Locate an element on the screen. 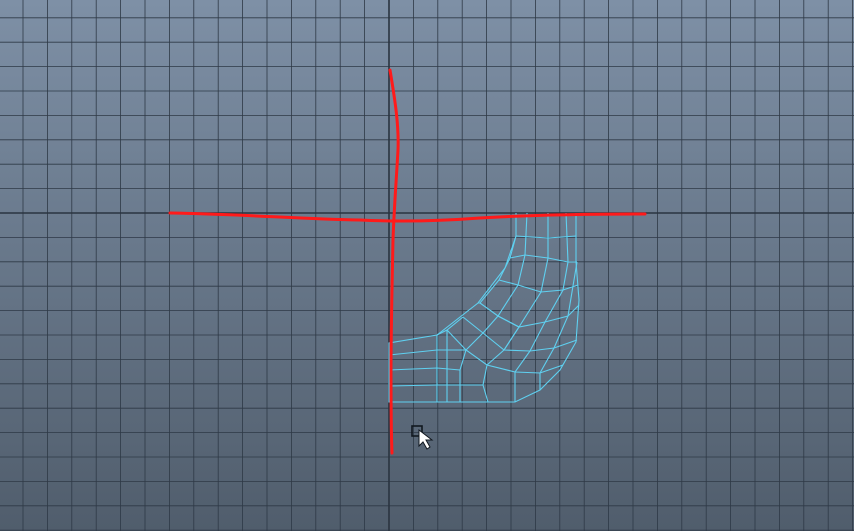  mesh-outline is located at coordinates (484, 308).